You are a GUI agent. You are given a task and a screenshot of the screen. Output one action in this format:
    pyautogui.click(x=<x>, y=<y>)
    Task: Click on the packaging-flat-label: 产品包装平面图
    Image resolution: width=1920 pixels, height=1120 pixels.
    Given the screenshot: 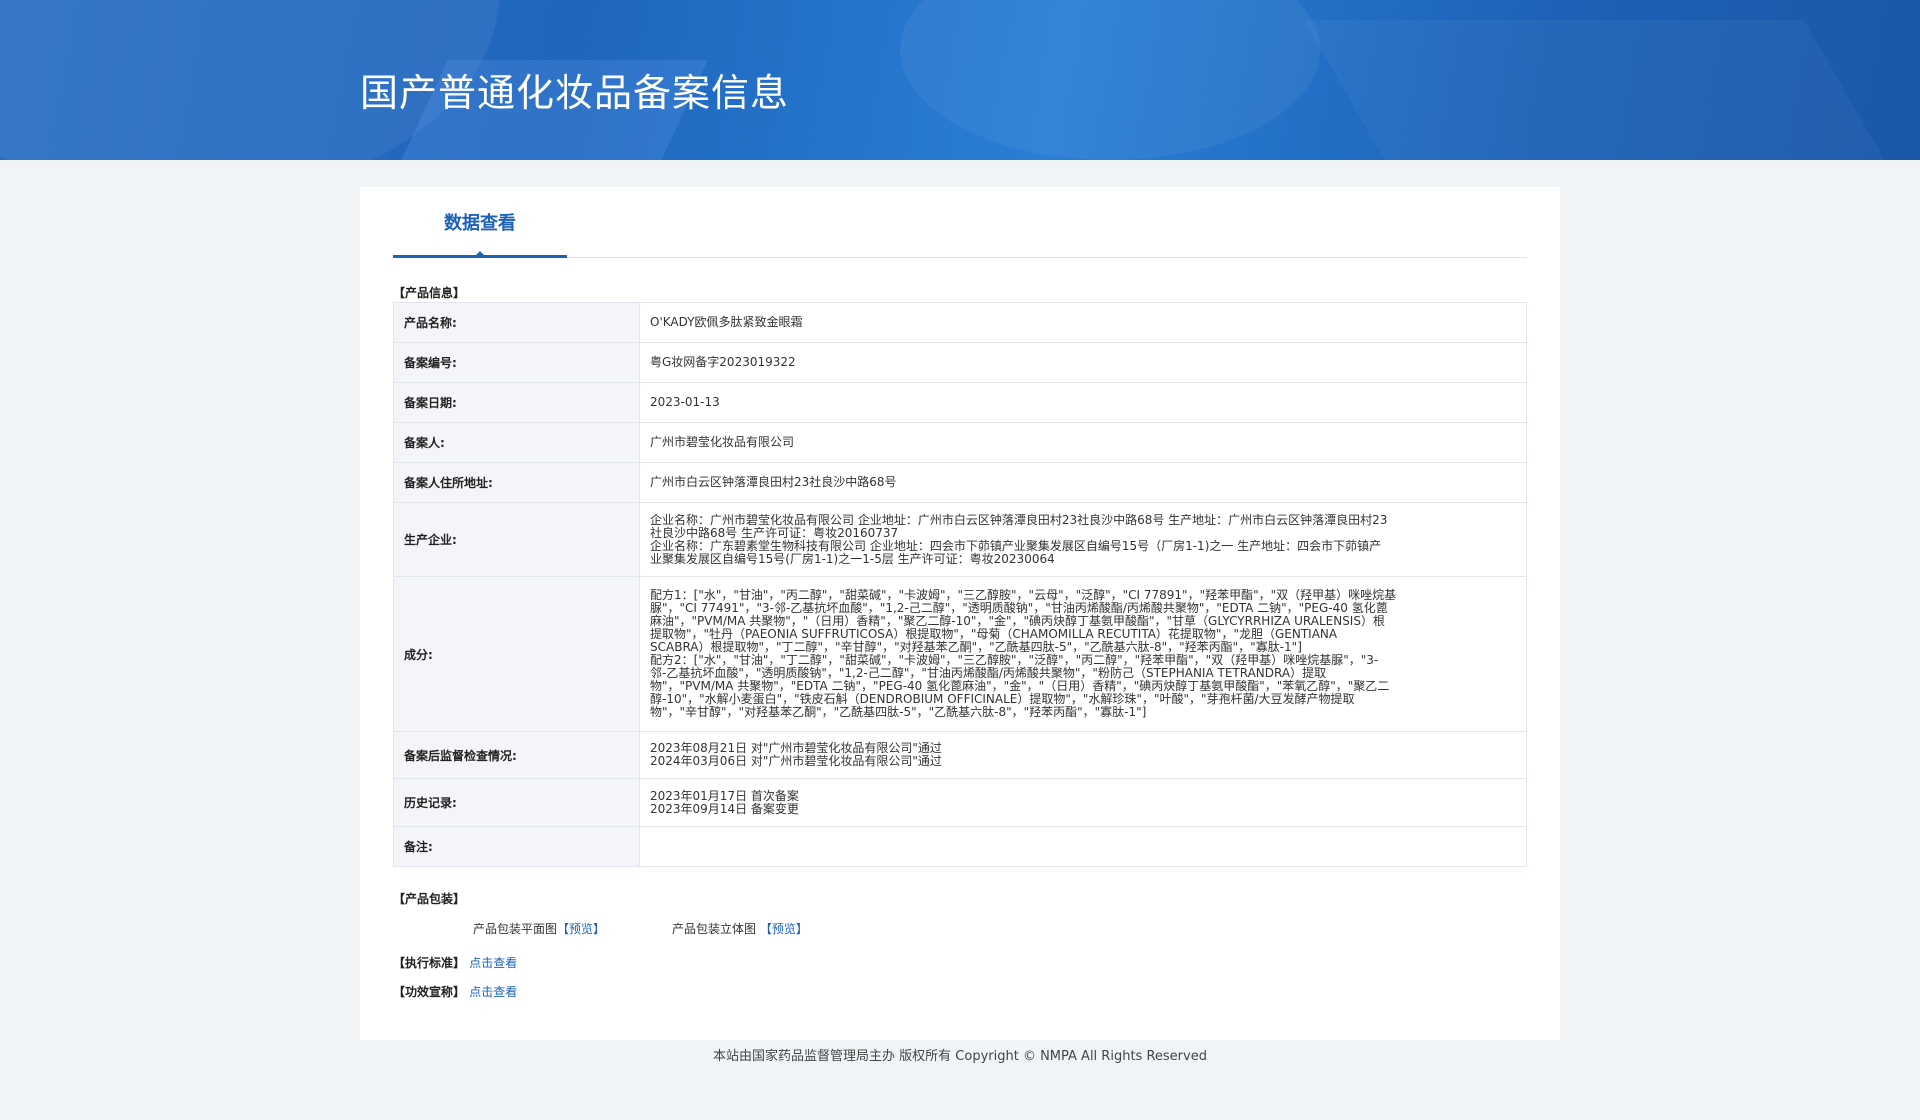 What is the action you would take?
    pyautogui.click(x=515, y=929)
    